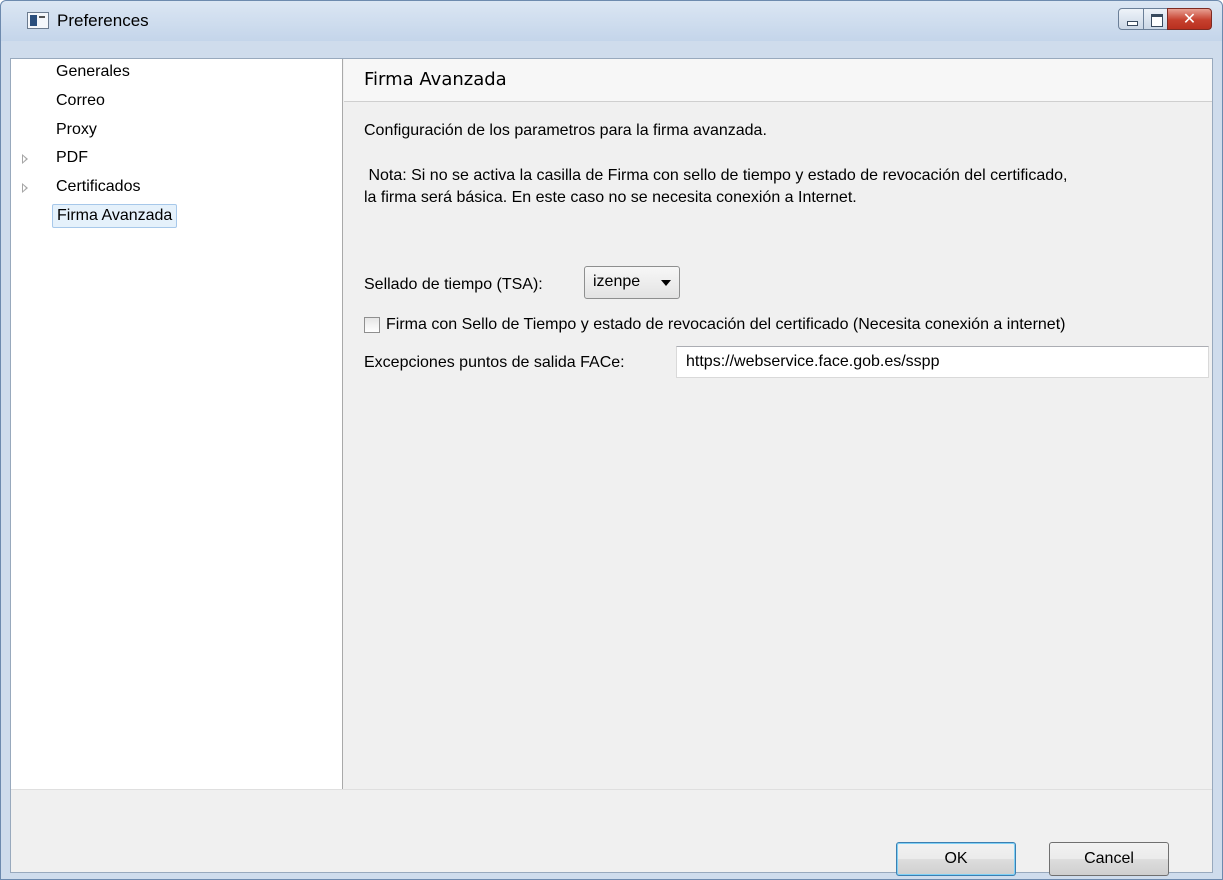  I want to click on exceptions-label: Excepciones puntos de salida FACe:, so click(494, 362).